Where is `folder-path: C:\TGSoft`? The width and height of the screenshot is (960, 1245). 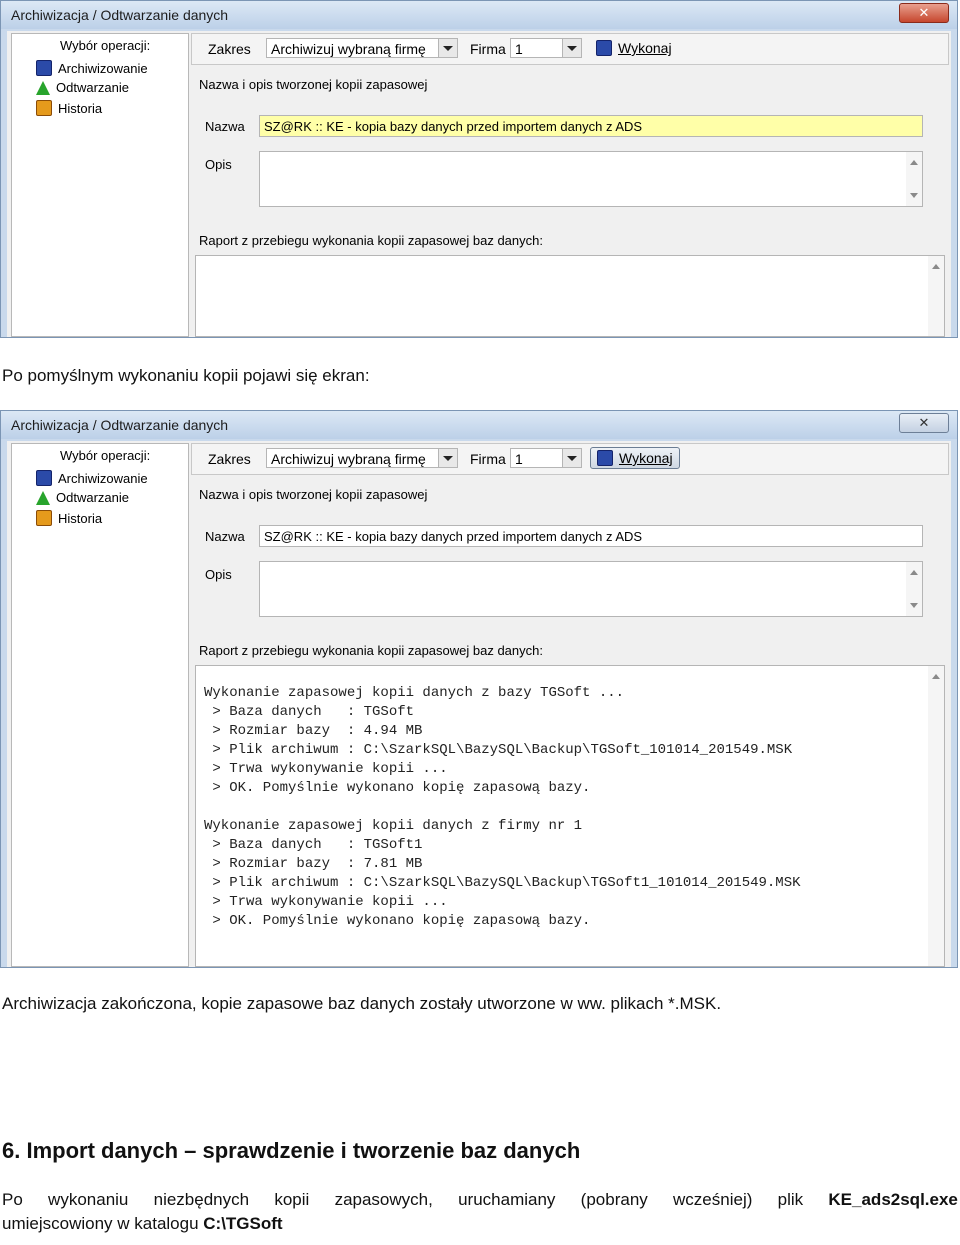
folder-path: C:\TGSoft is located at coordinates (243, 1223).